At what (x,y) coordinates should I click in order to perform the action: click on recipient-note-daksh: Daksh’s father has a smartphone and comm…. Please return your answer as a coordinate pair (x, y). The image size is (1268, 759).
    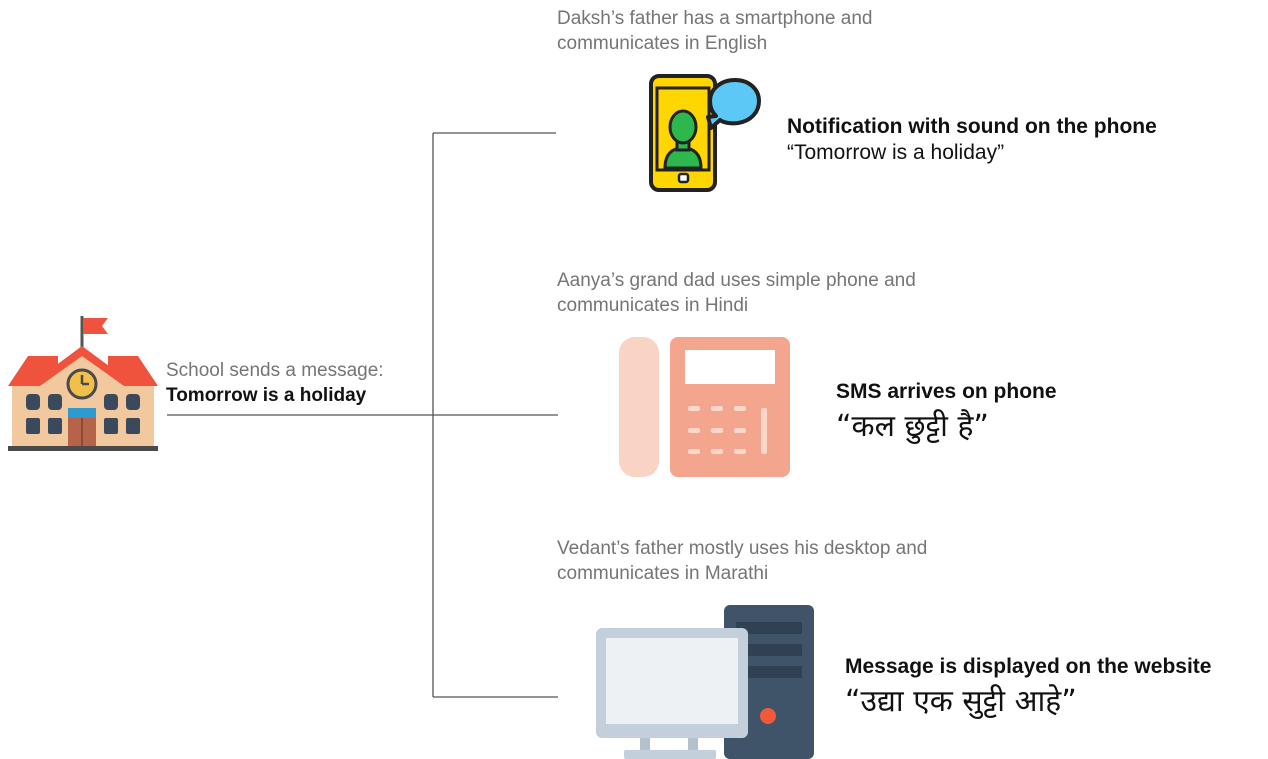
    Looking at the image, I should click on (714, 31).